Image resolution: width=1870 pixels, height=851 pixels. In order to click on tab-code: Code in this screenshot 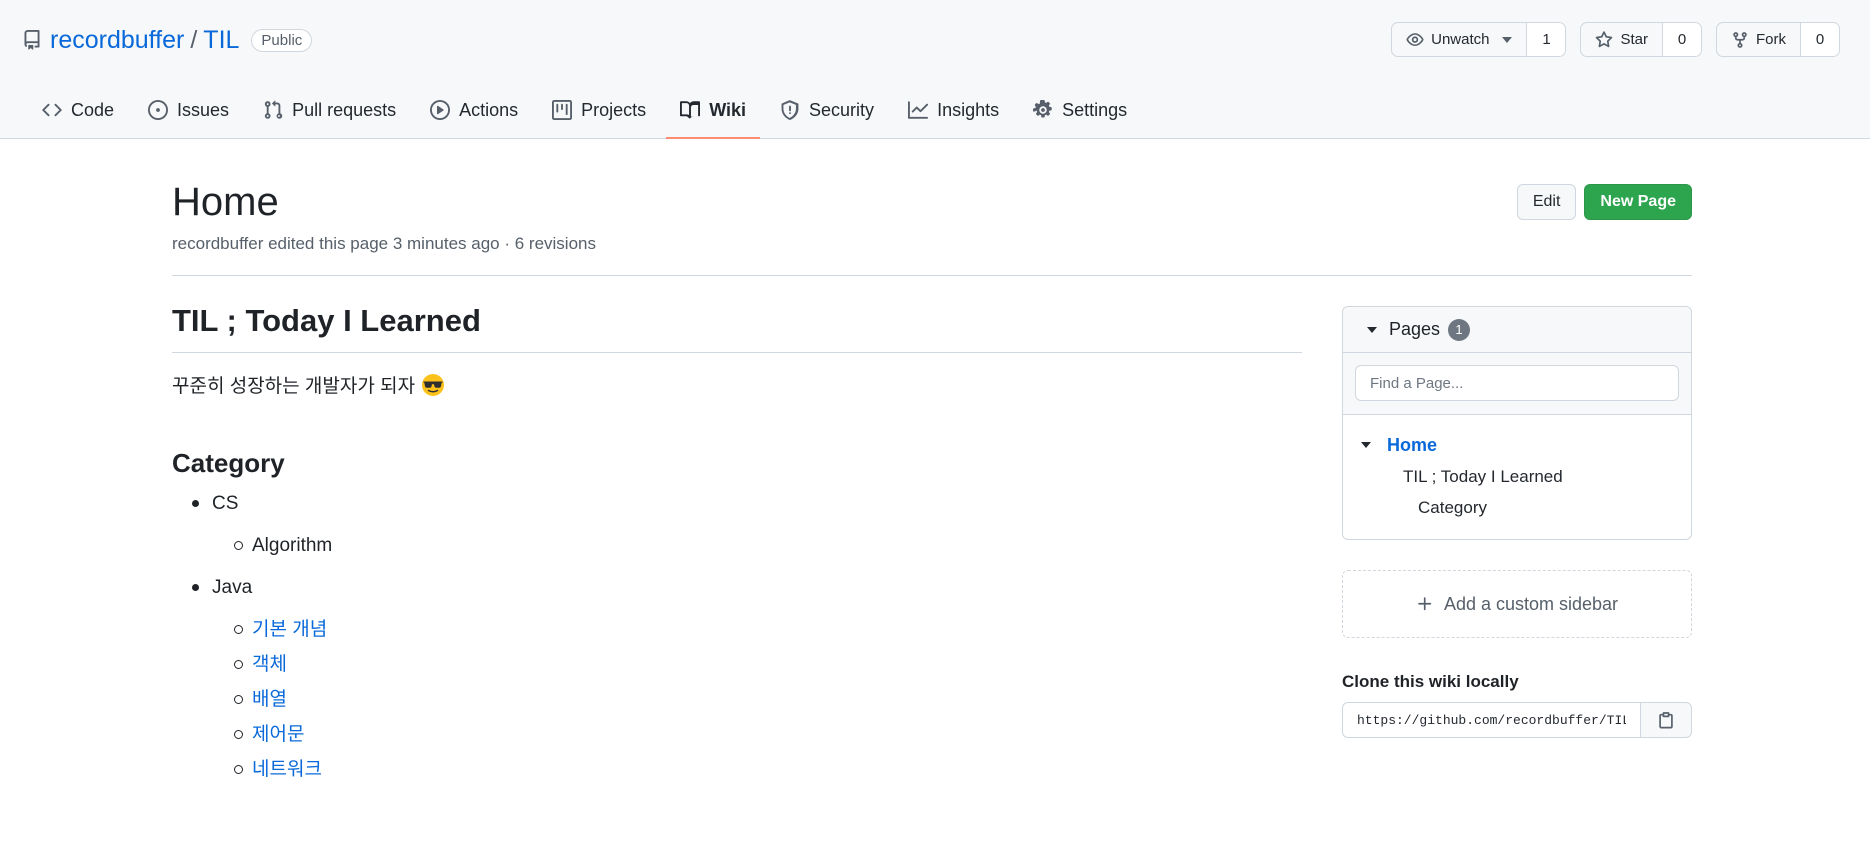, I will do `click(78, 110)`.